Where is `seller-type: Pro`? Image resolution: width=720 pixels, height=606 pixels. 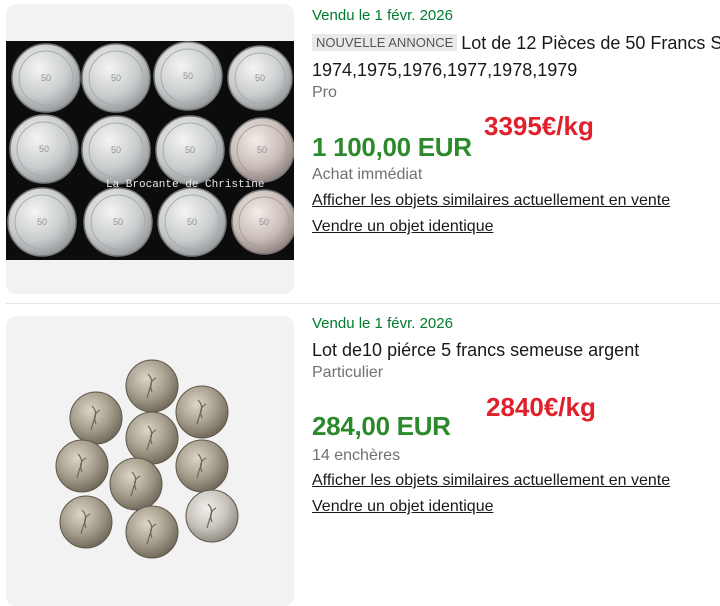
seller-type: Pro is located at coordinates (324, 92).